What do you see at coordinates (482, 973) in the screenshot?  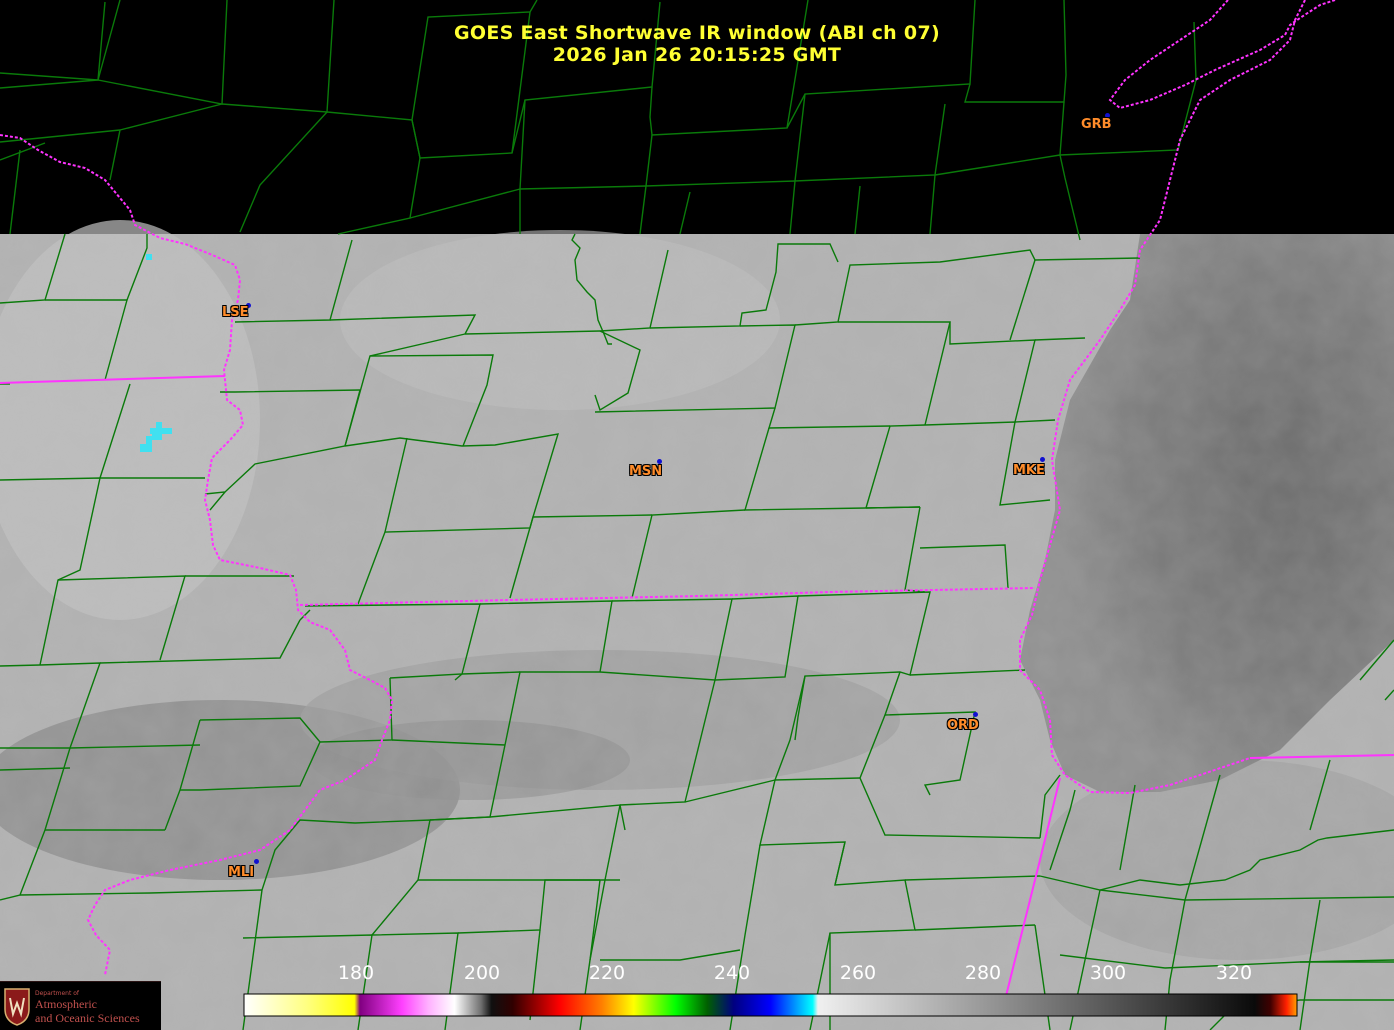 I see `colorbar-tick-label: 200` at bounding box center [482, 973].